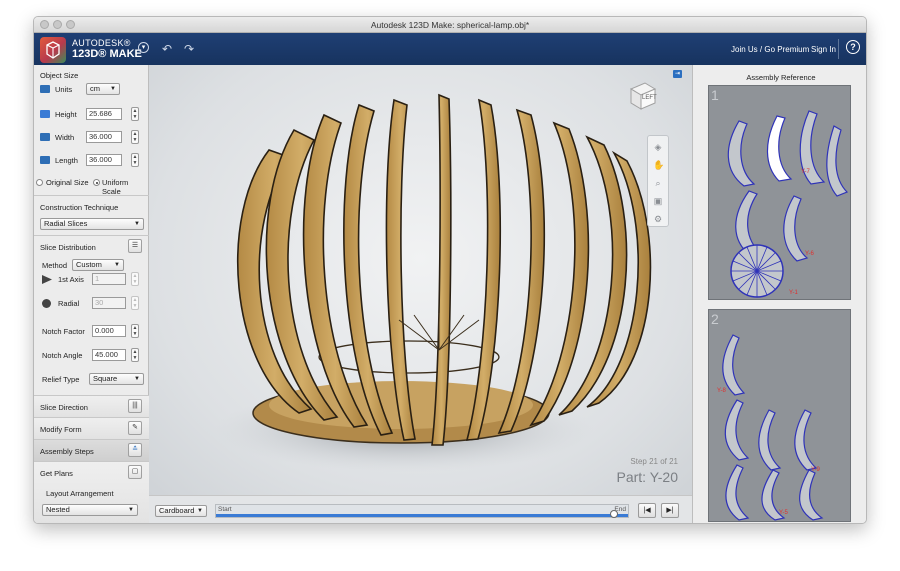 This screenshot has width=900, height=571. I want to click on length-label: Length, so click(66, 160).